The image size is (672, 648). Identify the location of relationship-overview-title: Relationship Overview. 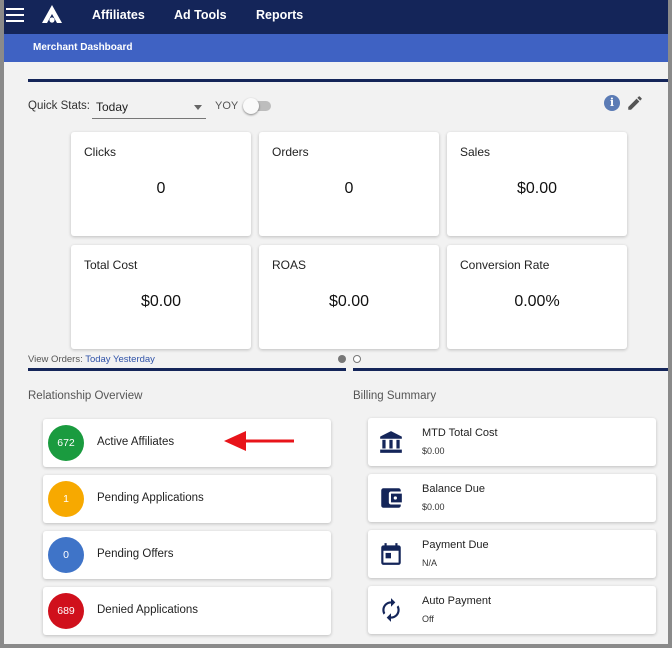
(85, 396).